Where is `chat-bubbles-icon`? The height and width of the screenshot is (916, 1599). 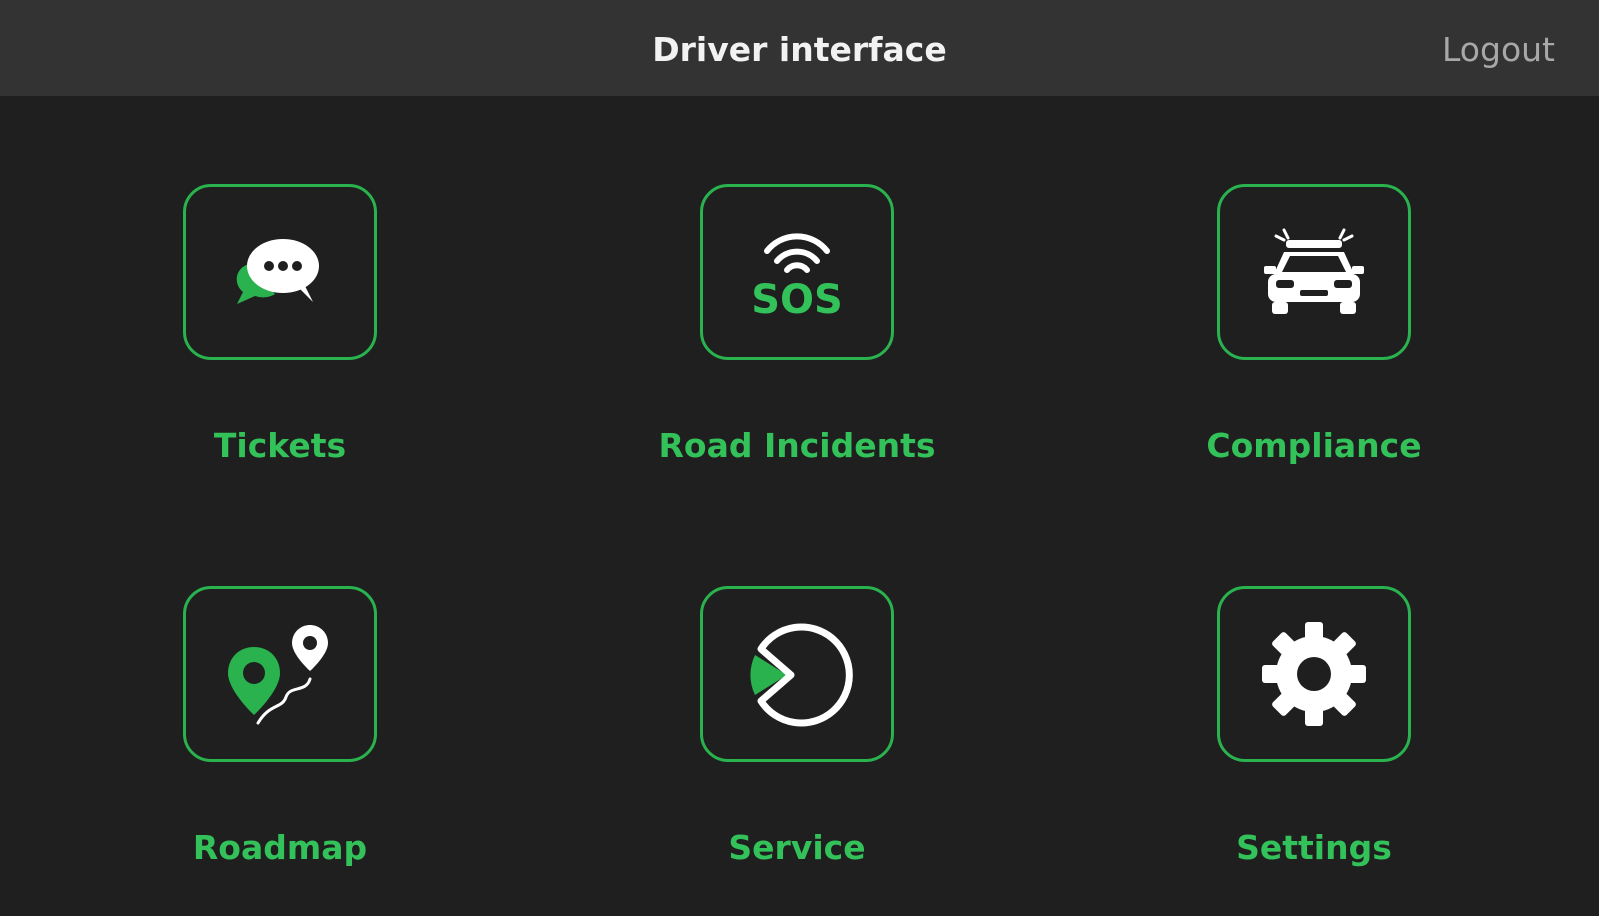 chat-bubbles-icon is located at coordinates (277, 271).